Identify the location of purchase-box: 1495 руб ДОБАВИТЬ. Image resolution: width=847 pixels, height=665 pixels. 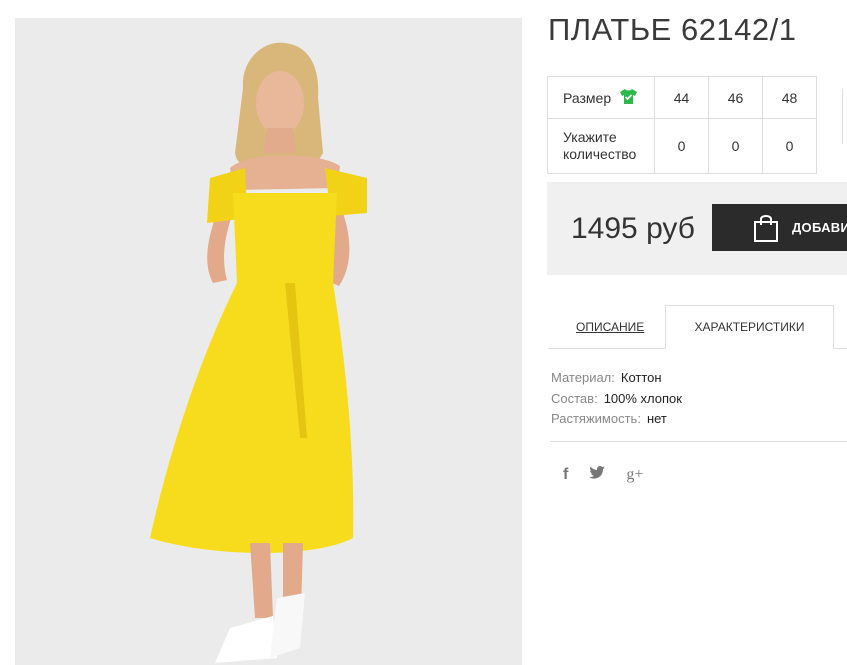
(697, 228).